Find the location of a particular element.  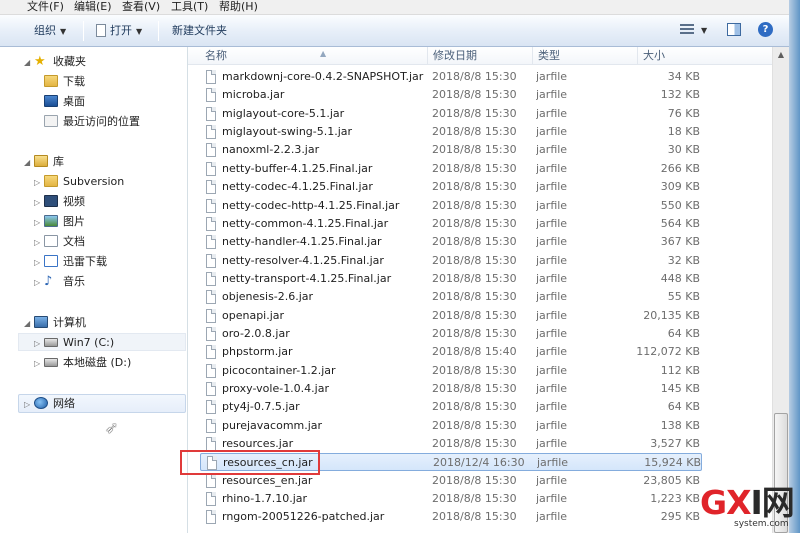

new-folder-label: 新建文件夹 is located at coordinates (199, 30).